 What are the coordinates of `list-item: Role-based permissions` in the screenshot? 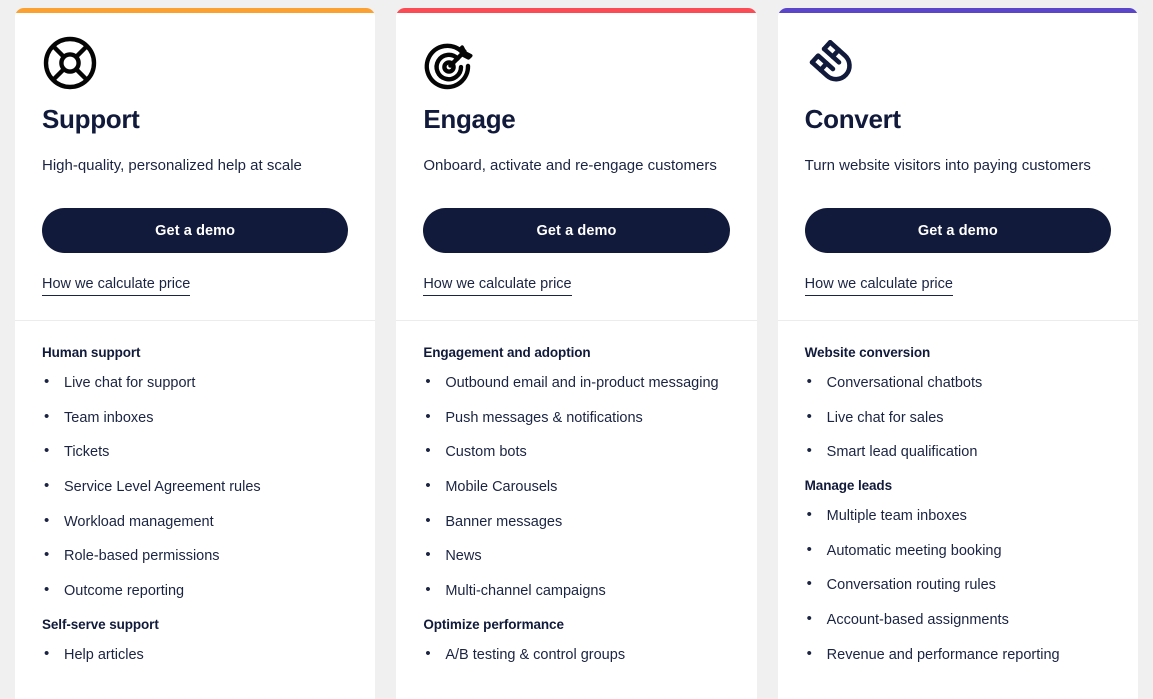 It's located at (195, 555).